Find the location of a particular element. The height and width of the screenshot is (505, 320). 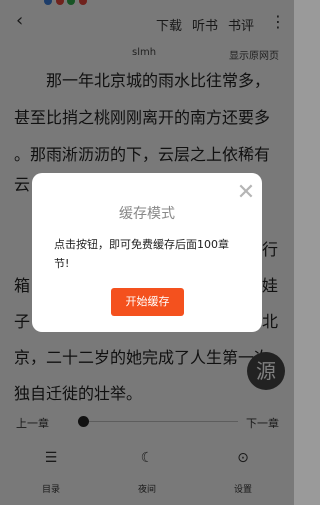

dialog-title: 缓存模式 is located at coordinates (147, 214).